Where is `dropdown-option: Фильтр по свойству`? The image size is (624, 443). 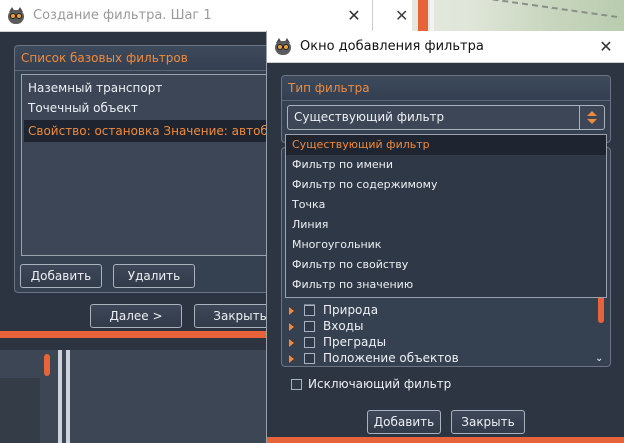 dropdown-option: Фильтр по свойству is located at coordinates (350, 265).